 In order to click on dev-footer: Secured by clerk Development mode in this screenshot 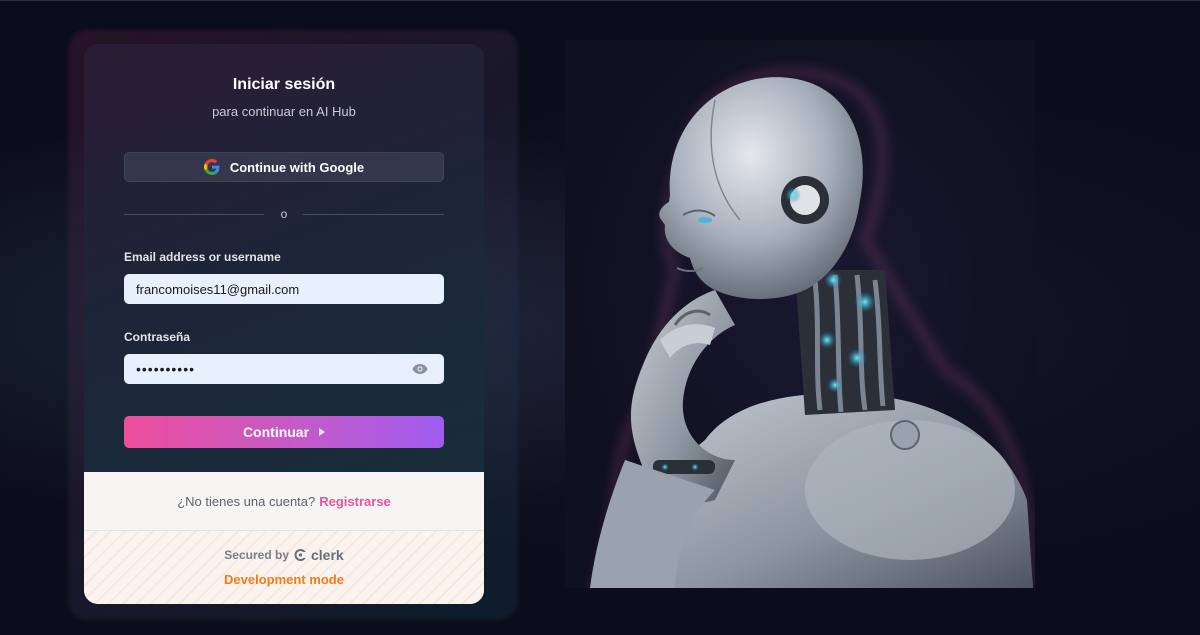, I will do `click(284, 567)`.